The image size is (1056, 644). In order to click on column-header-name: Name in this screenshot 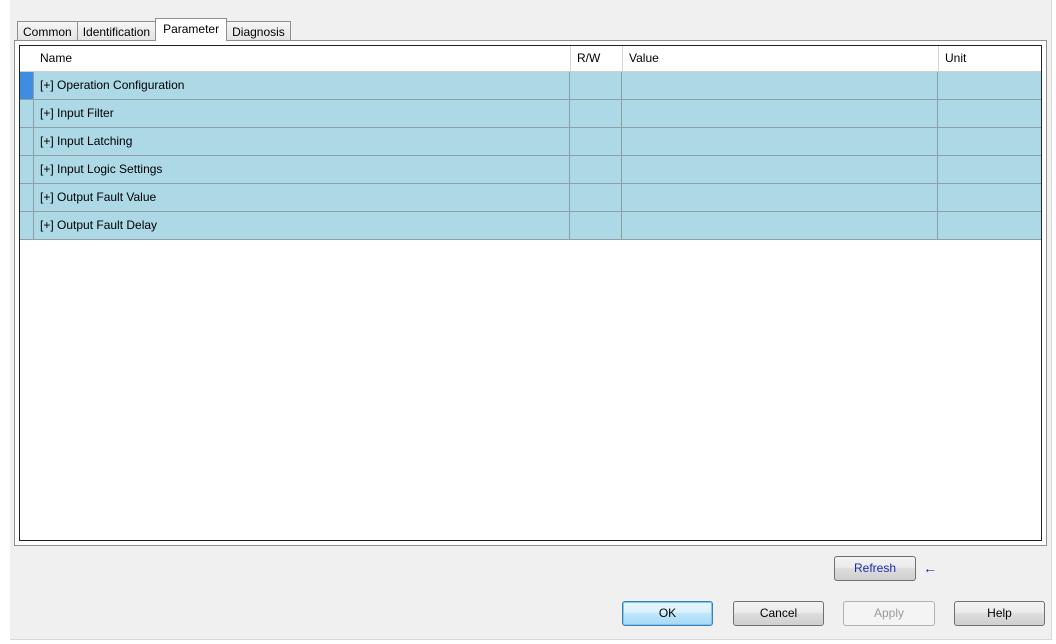, I will do `click(302, 58)`.